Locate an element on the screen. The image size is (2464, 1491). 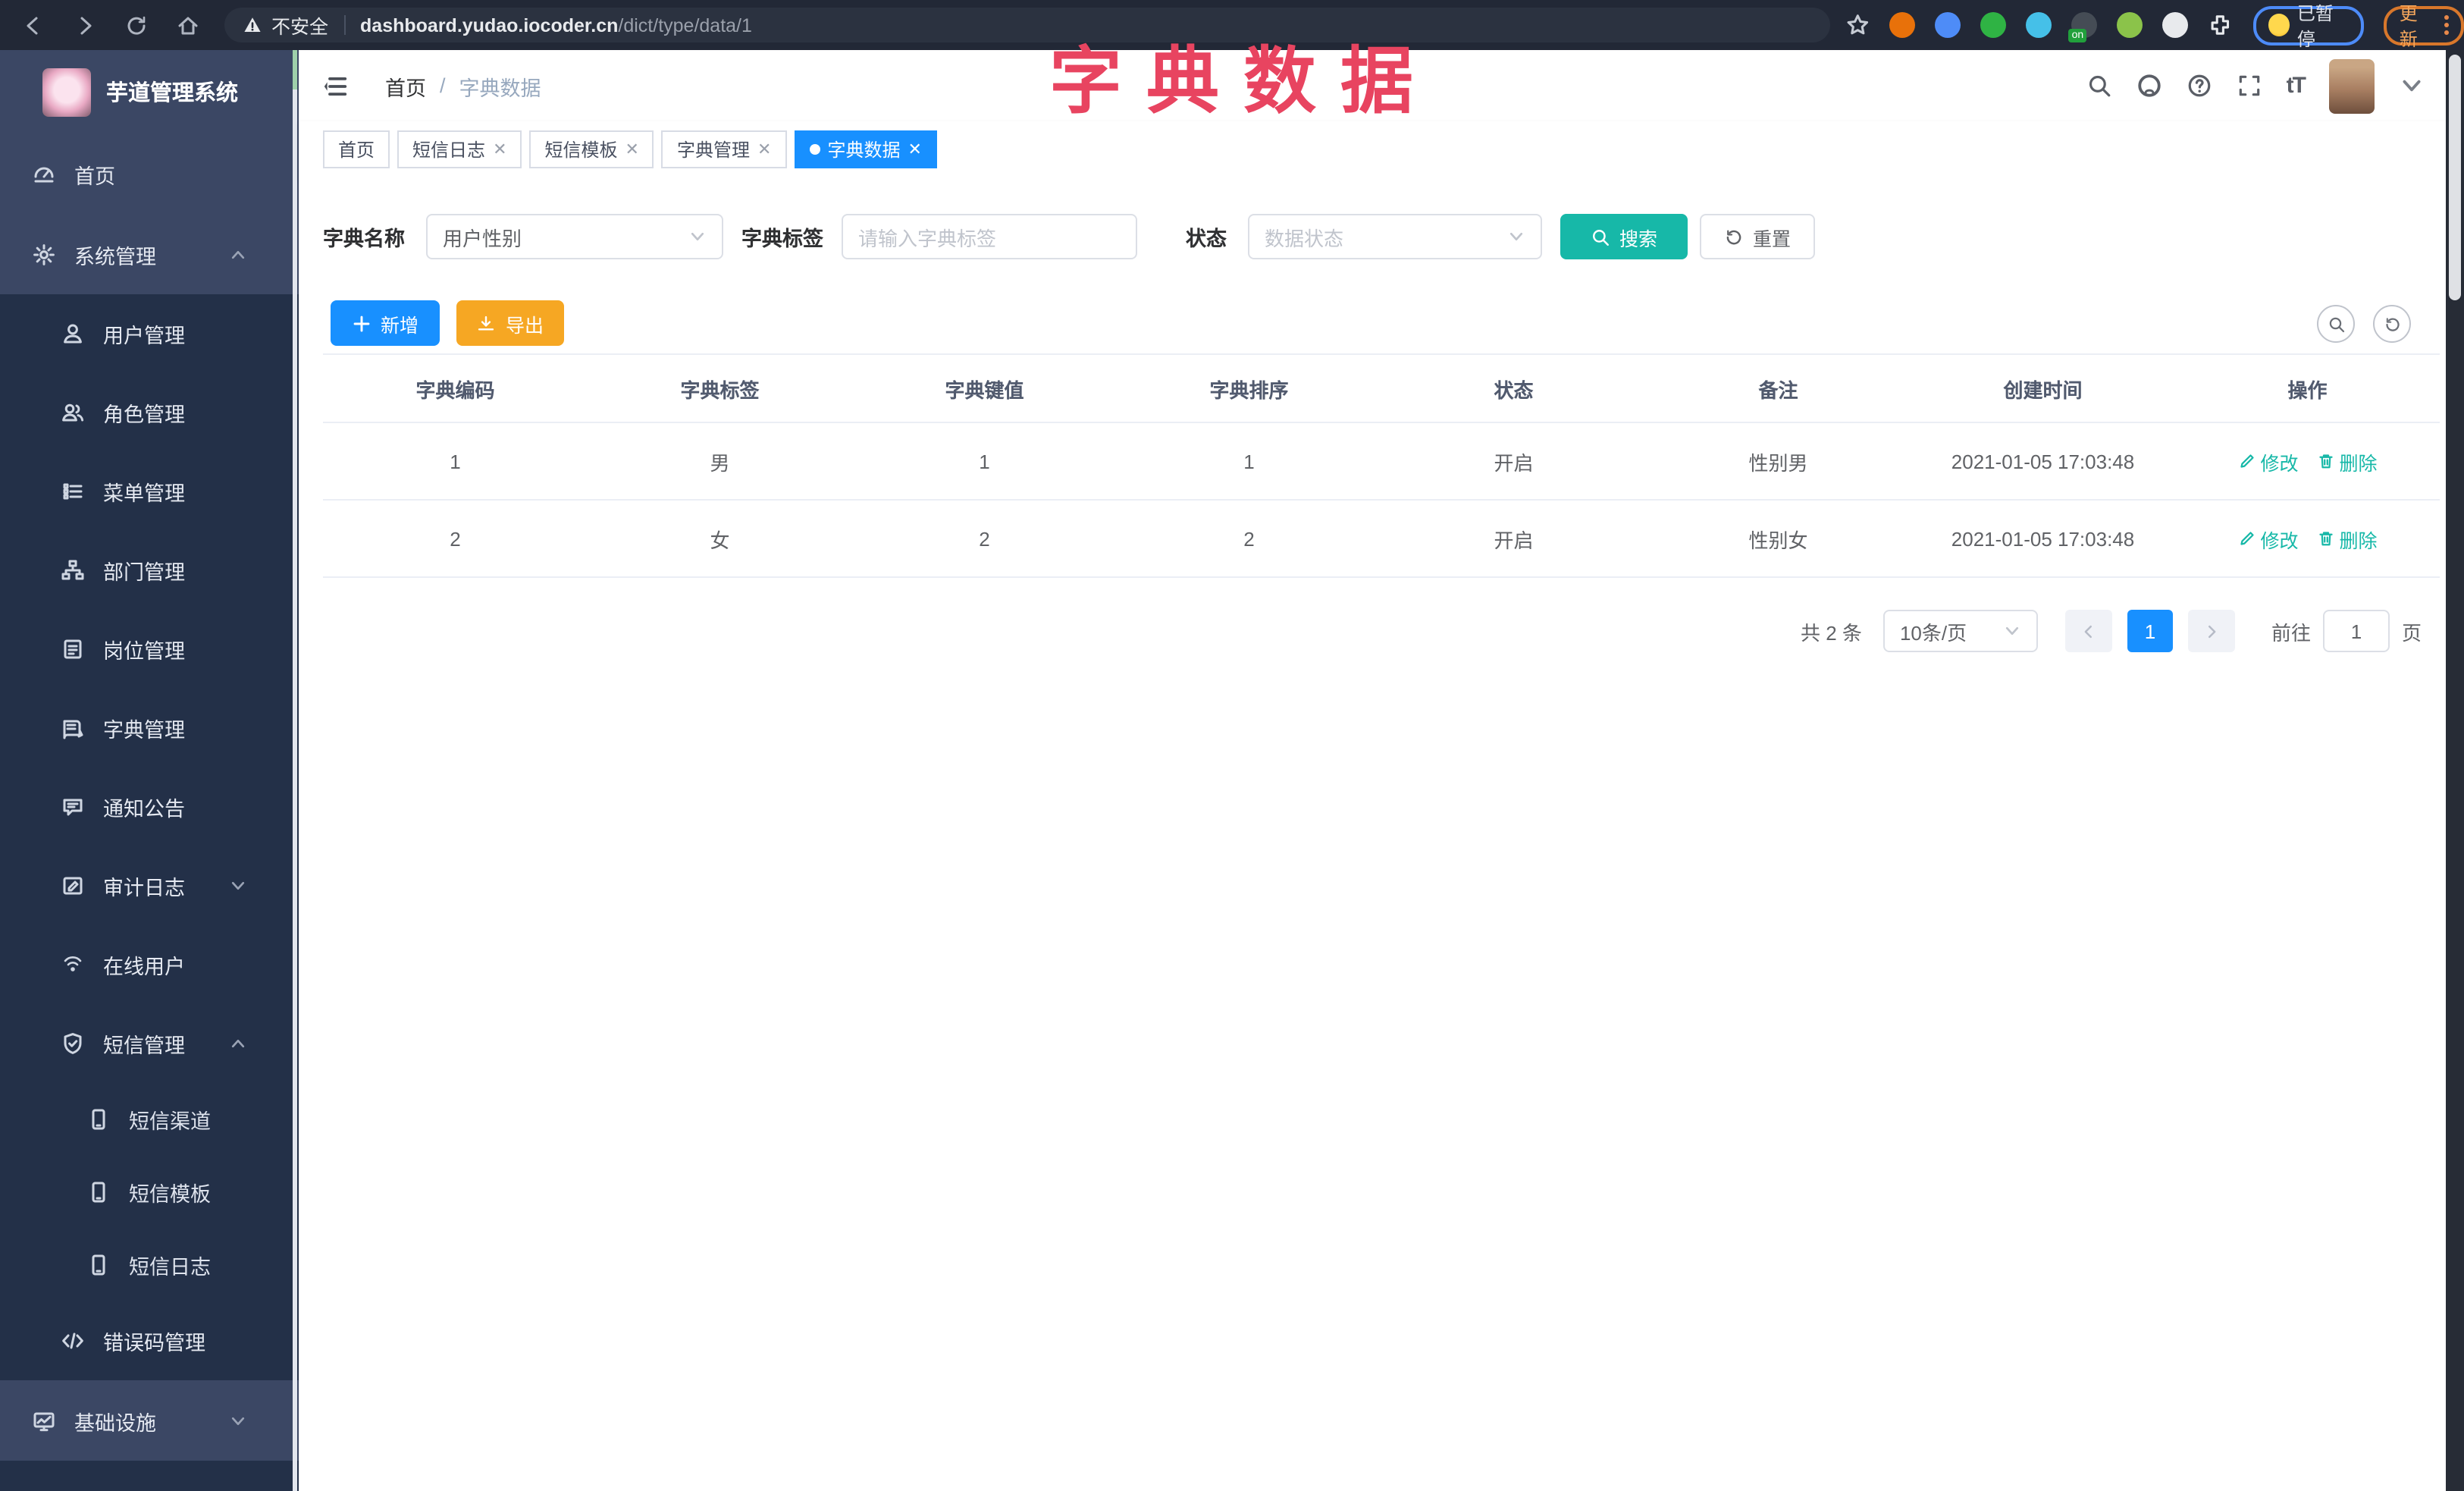
sidebar-item-label: 首页 is located at coordinates (95, 176).